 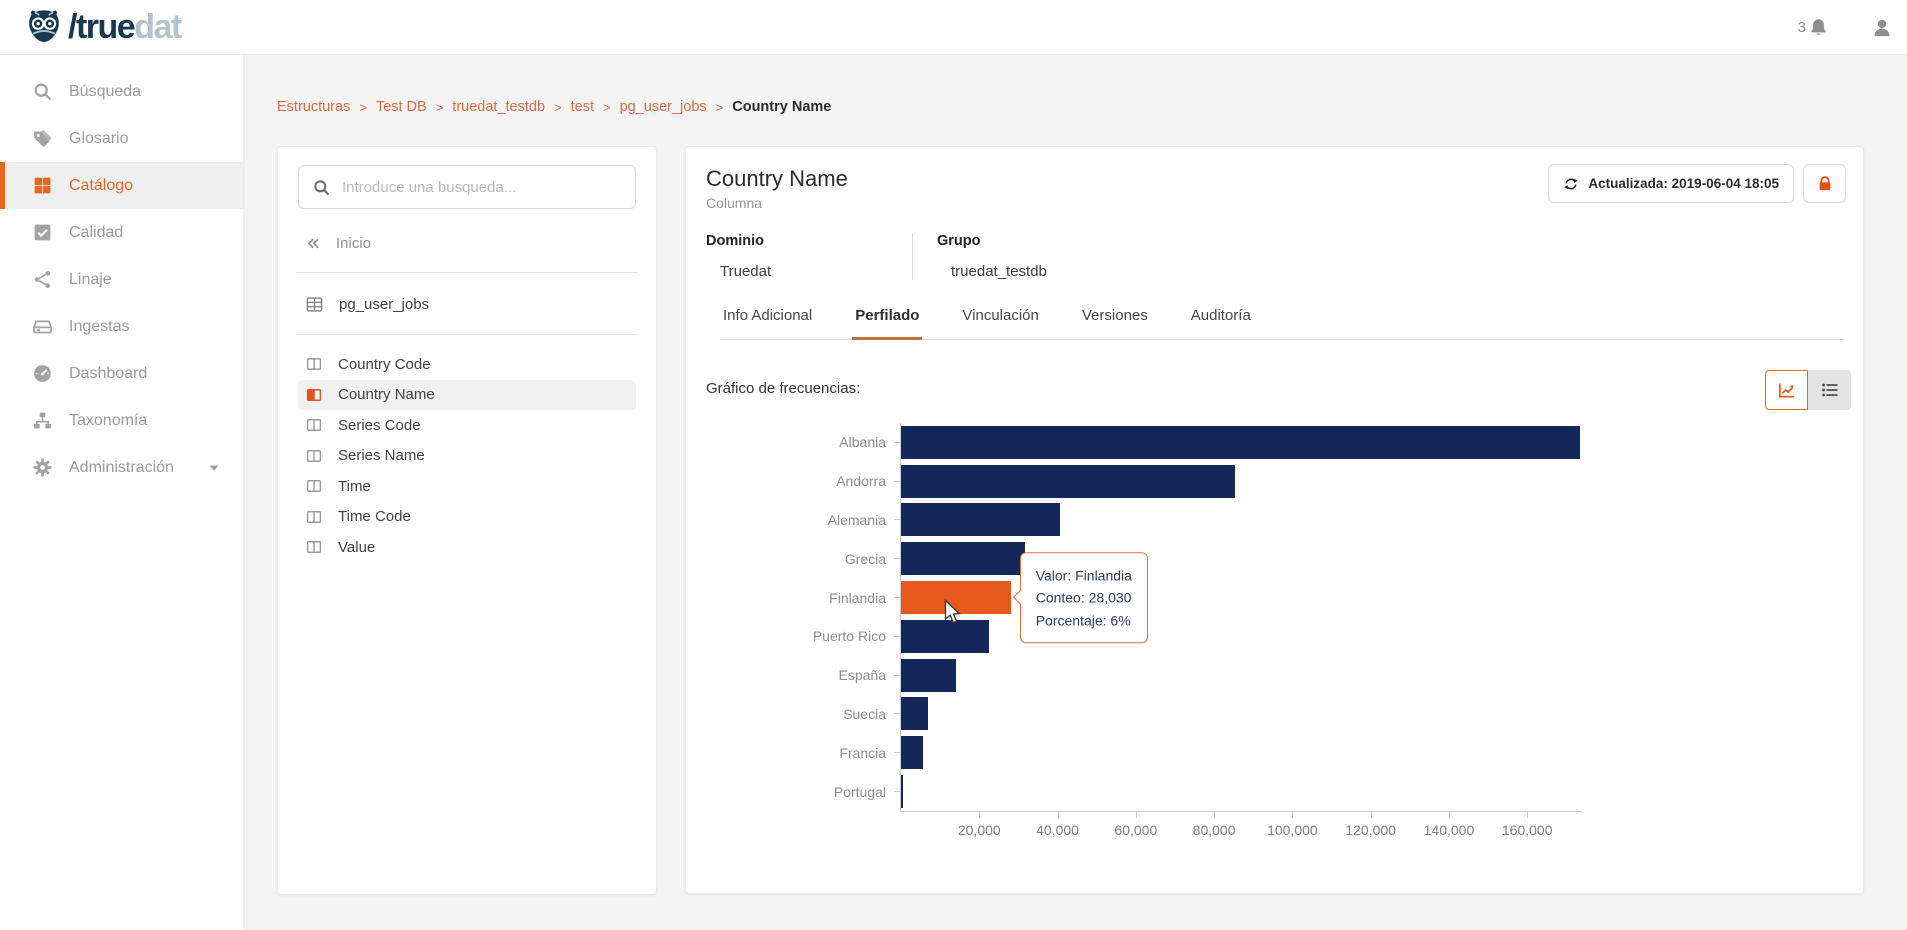 I want to click on gear-icon, so click(x=42, y=468).